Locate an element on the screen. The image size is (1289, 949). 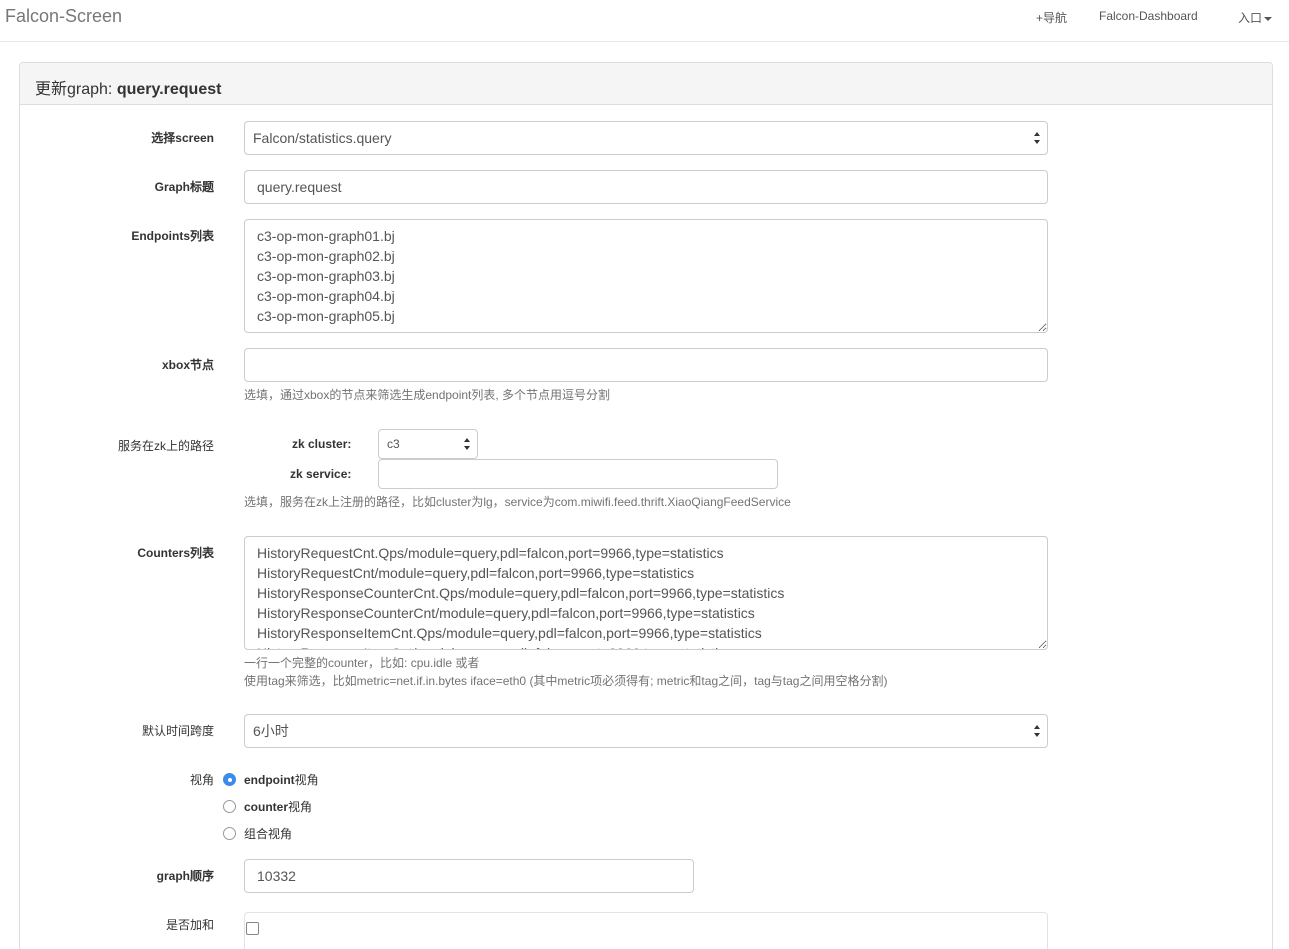
sum-container is located at coordinates (646, 930).